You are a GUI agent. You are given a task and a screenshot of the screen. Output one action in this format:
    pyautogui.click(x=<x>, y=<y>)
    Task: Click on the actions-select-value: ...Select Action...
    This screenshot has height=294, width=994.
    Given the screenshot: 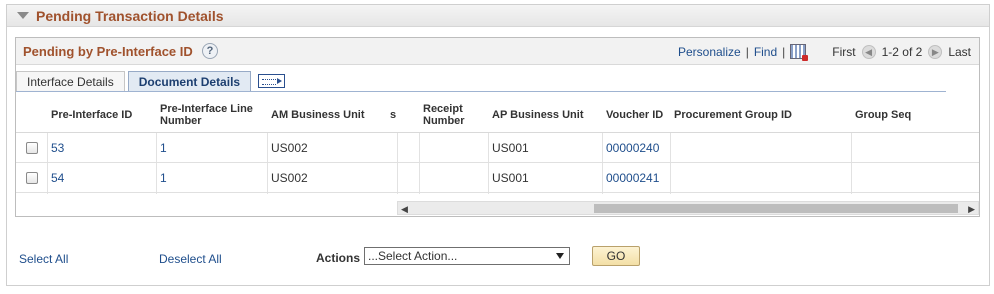 What is the action you would take?
    pyautogui.click(x=413, y=256)
    